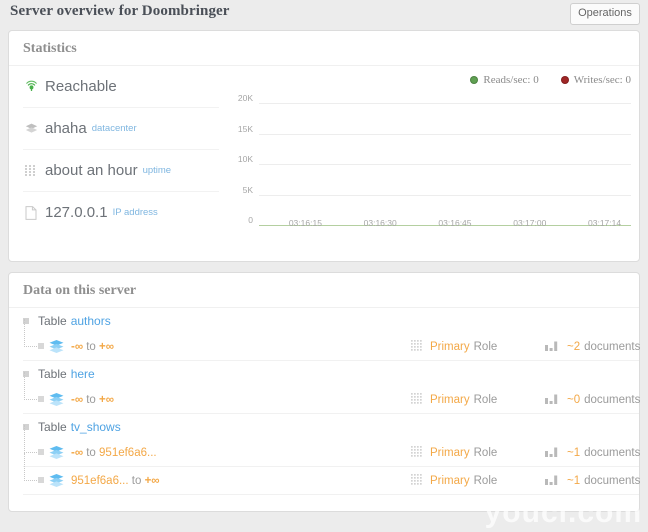 This screenshot has width=648, height=532. What do you see at coordinates (35, 86) in the screenshot?
I see `signal-icon` at bounding box center [35, 86].